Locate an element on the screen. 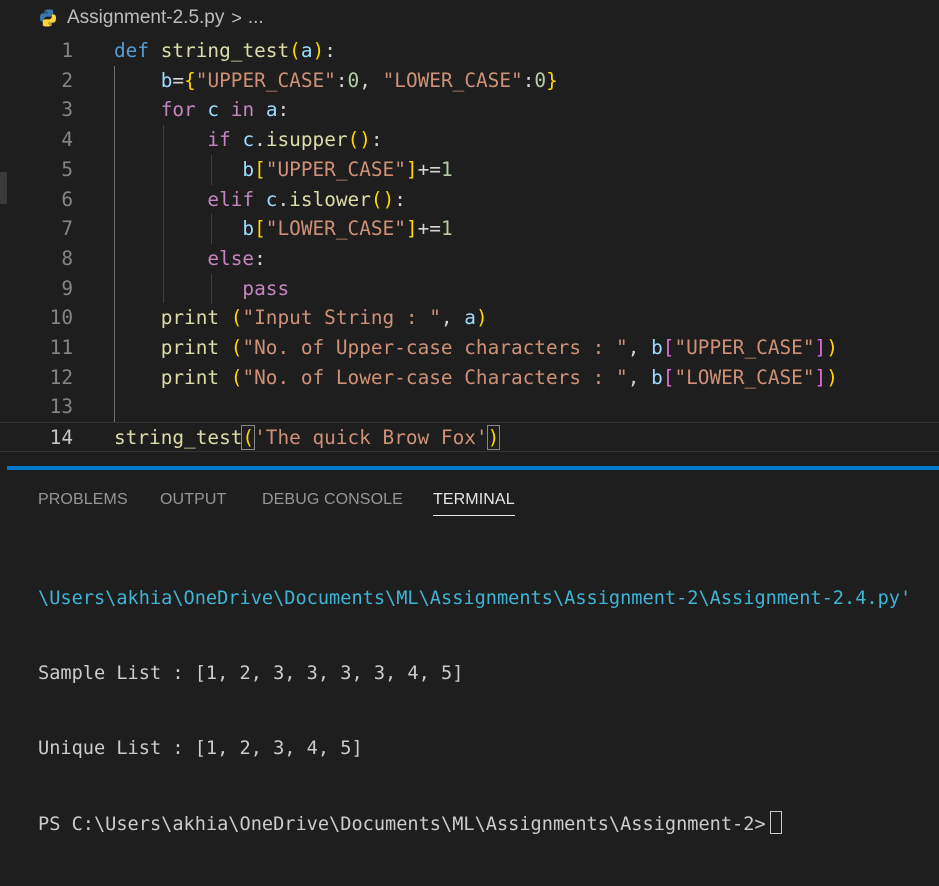  code-line: 10 print ("Input String : ", a) is located at coordinates (469, 318).